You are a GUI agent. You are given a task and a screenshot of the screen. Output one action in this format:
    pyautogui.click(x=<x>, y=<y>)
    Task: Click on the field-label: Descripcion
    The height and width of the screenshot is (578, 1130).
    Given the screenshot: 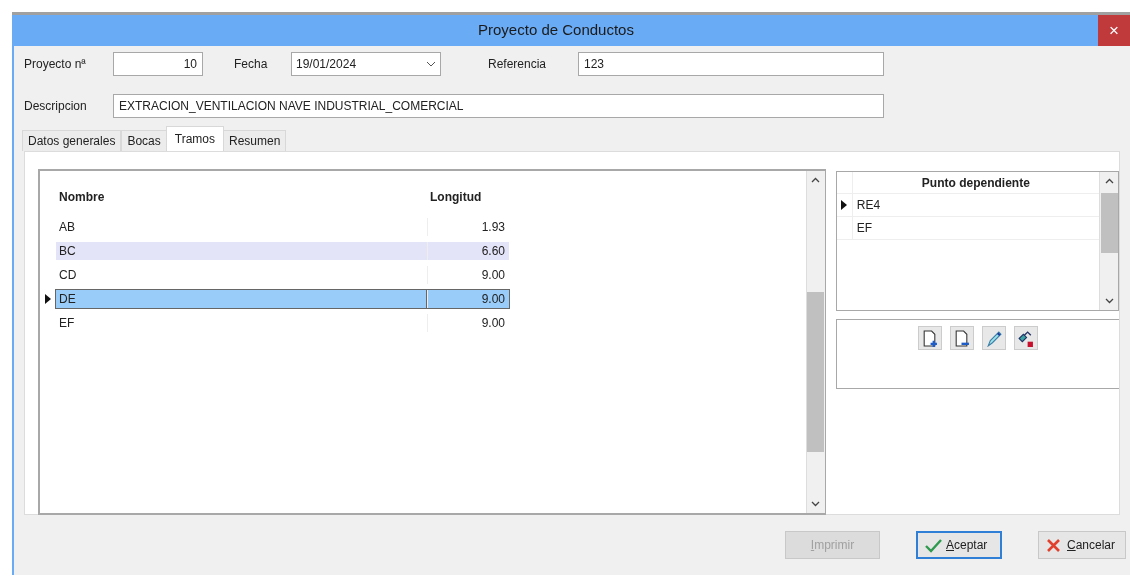 What is the action you would take?
    pyautogui.click(x=56, y=106)
    